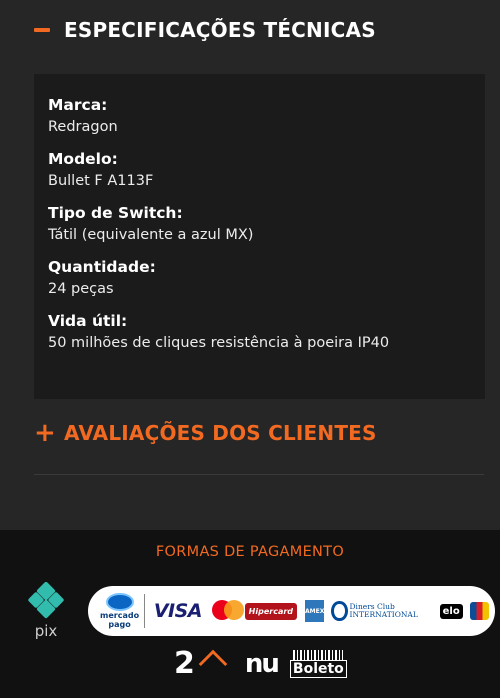 The width and height of the screenshot is (500, 698). I want to click on other-payment-logos: 2 nu Boleto, so click(260, 663).